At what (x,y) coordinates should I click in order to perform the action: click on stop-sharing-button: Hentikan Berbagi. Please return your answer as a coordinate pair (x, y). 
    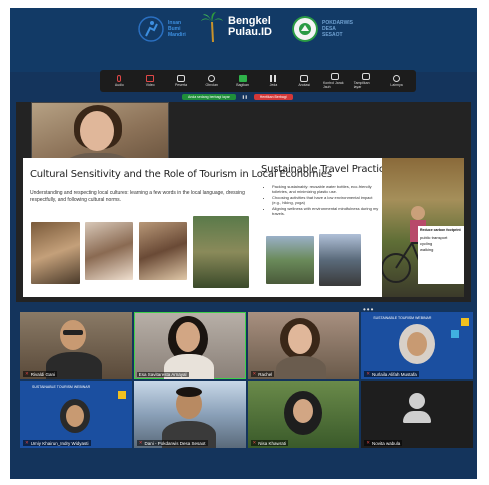
    Looking at the image, I should click on (273, 97).